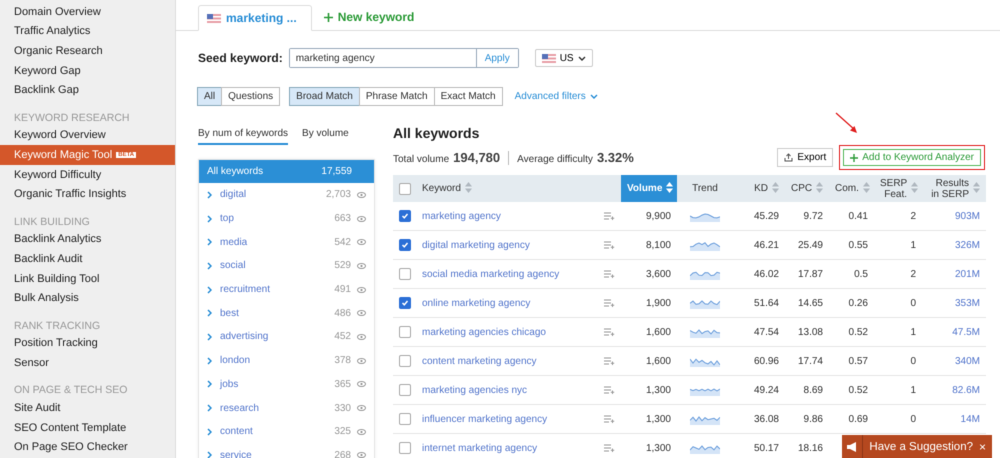 The image size is (1000, 458). What do you see at coordinates (967, 361) in the screenshot?
I see `results-link: 340M` at bounding box center [967, 361].